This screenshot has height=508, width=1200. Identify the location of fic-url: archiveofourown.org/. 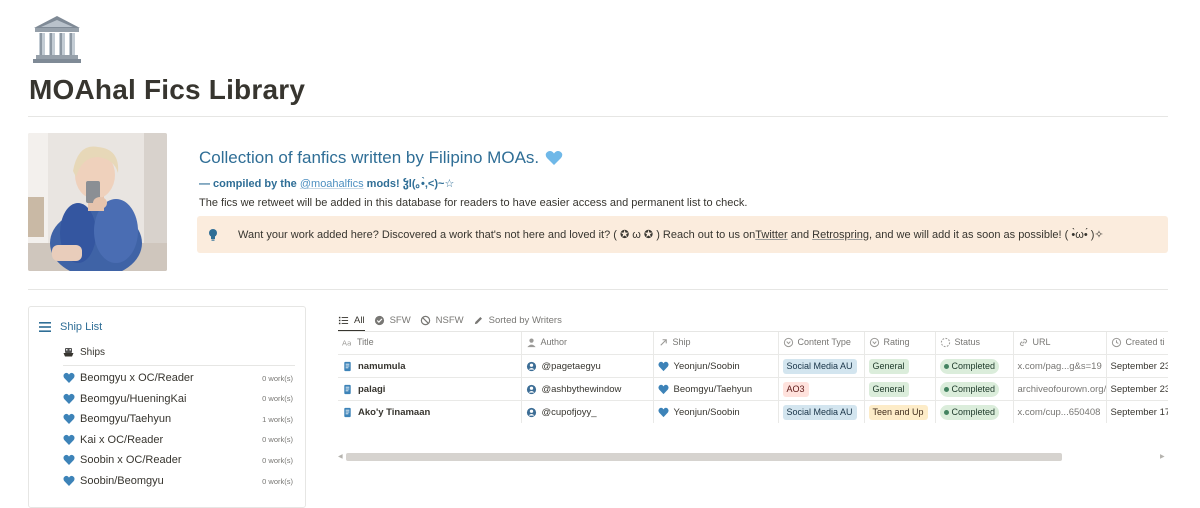
(1061, 389).